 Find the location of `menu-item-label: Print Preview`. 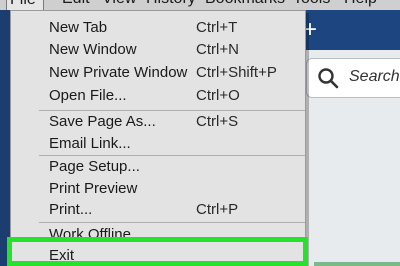

menu-item-label: Print Preview is located at coordinates (93, 188).